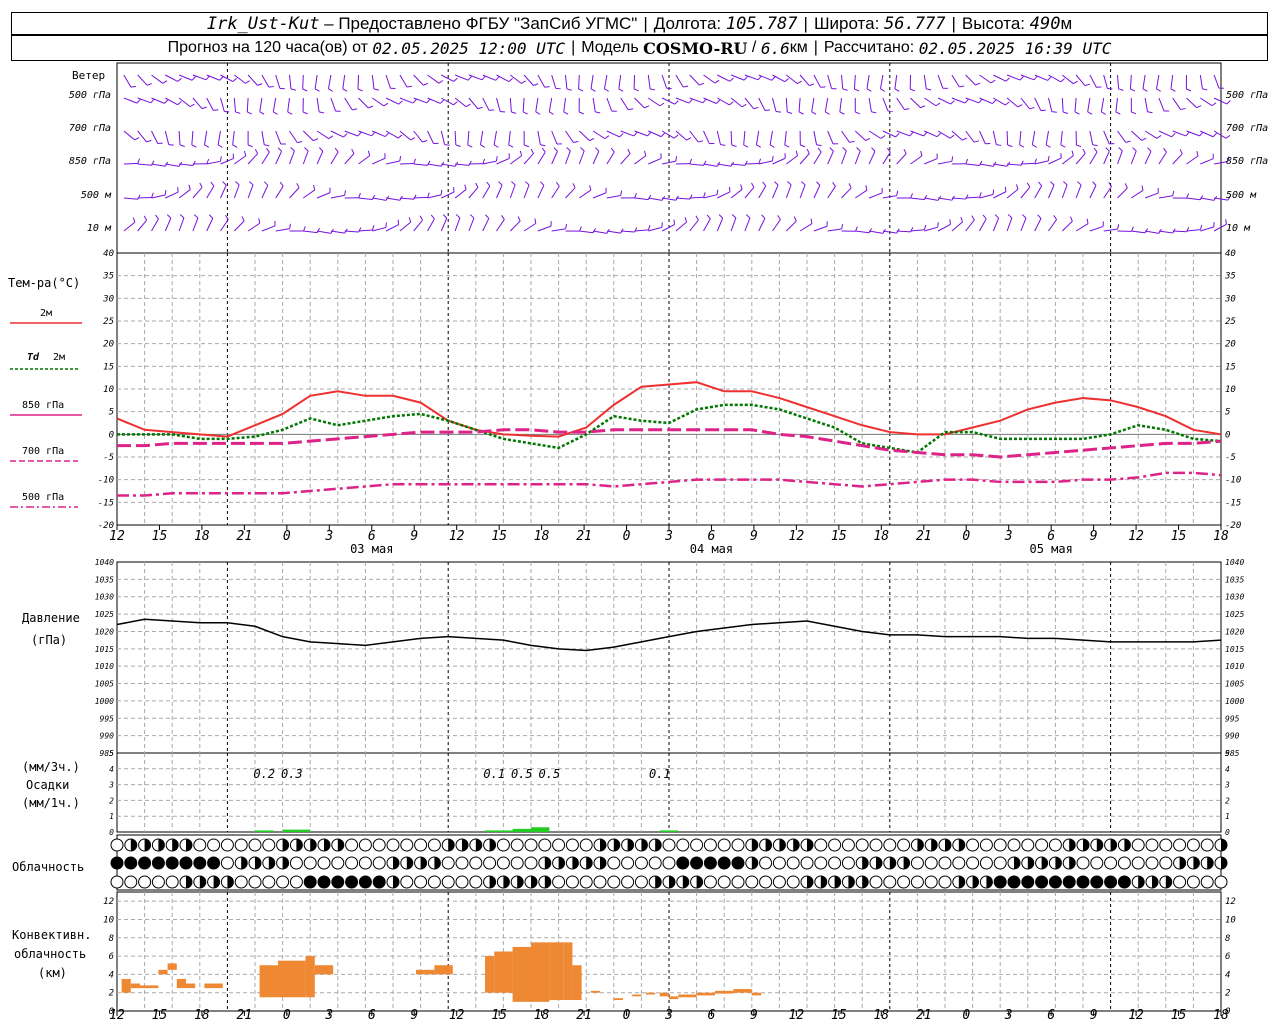 The image size is (1280, 1024). I want to click on convective-tick-left: 4, so click(111, 975).